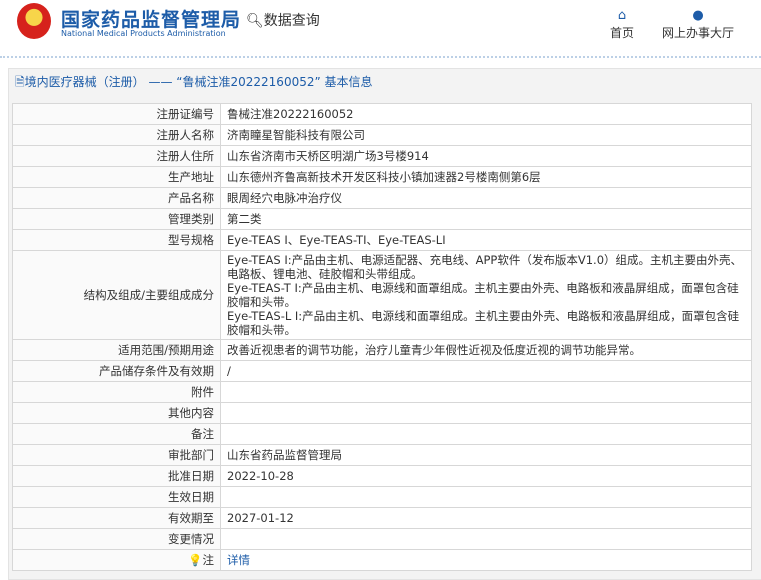  I want to click on table-row: 批准日期 2022-10-28, so click(382, 476).